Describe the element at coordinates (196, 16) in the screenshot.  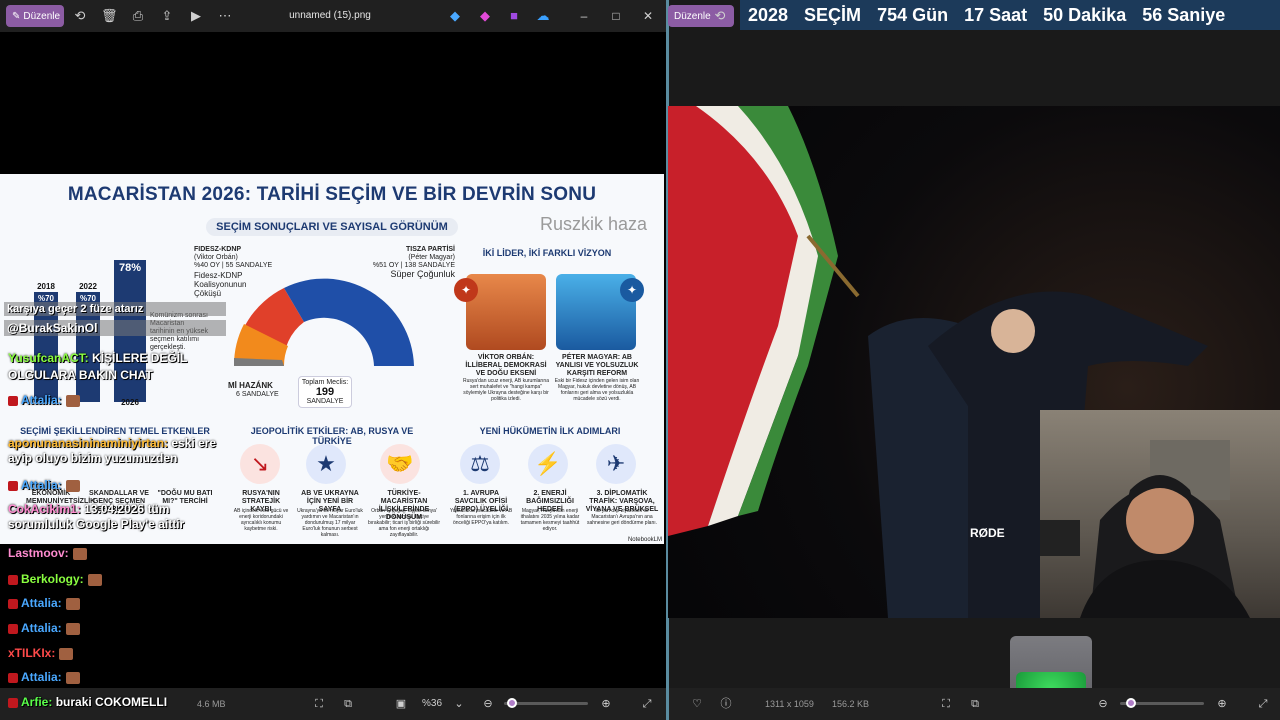
I see `slideshow-icon: ▶` at that location.